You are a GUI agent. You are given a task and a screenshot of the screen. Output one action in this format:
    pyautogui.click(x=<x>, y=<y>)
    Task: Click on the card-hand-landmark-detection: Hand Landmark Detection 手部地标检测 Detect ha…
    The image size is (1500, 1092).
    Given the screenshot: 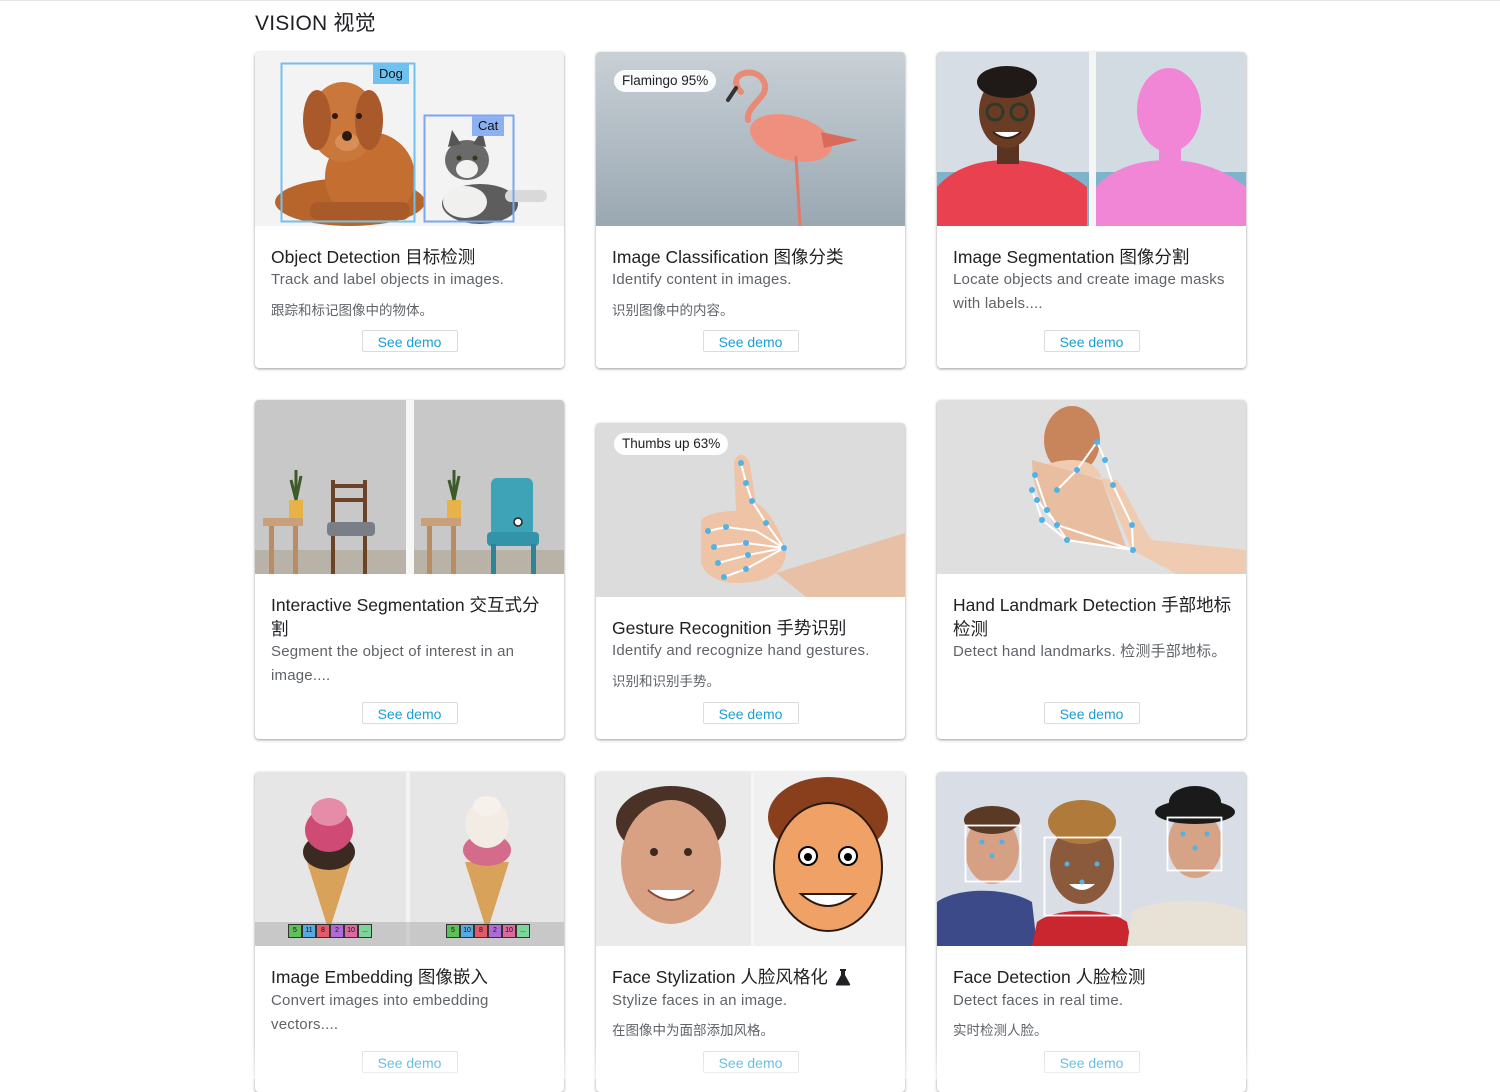 What is the action you would take?
    pyautogui.click(x=1091, y=569)
    